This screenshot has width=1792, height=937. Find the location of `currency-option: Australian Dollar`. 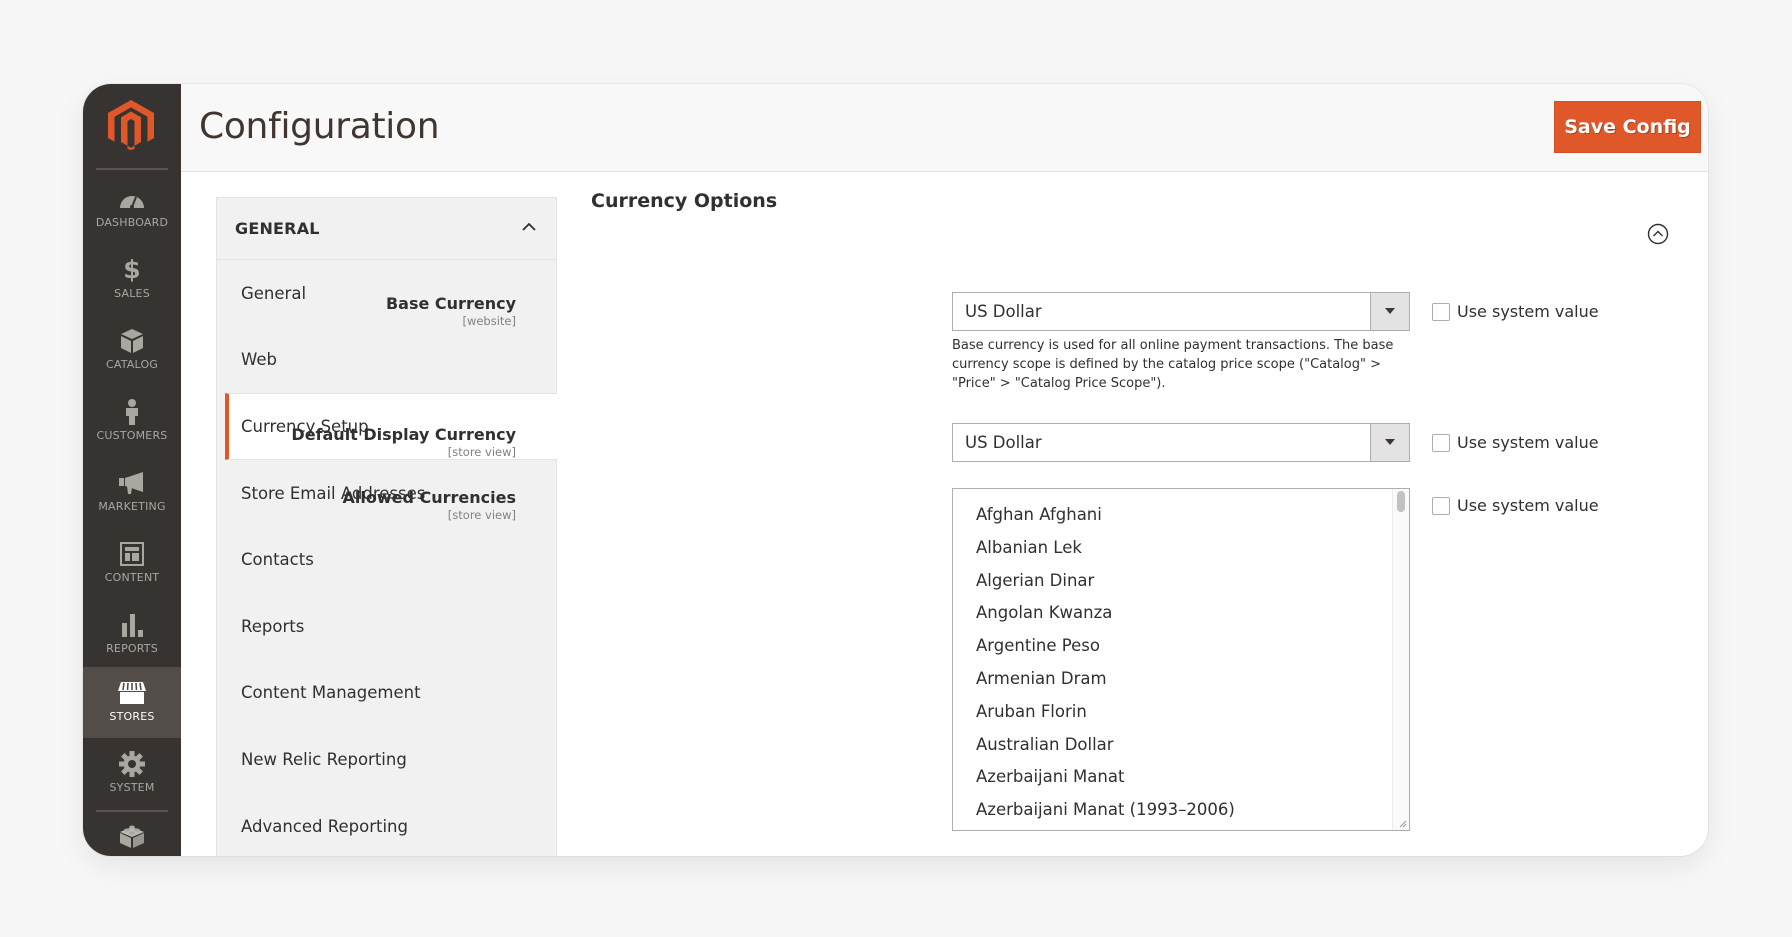

currency-option: Australian Dollar is located at coordinates (1181, 745).